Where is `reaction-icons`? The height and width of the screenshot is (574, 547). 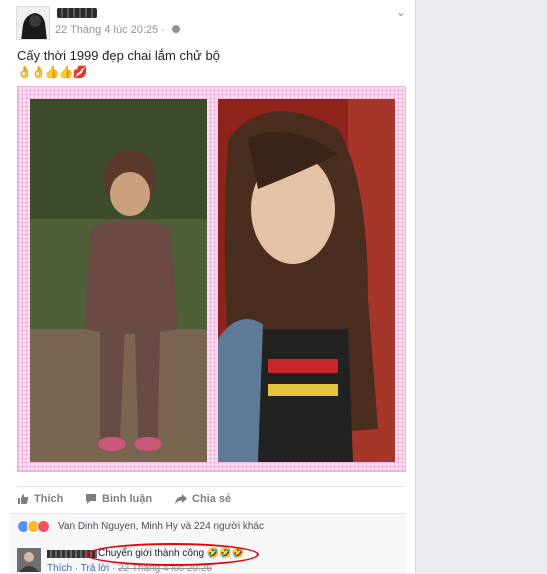
reaction-icons is located at coordinates (33, 526).